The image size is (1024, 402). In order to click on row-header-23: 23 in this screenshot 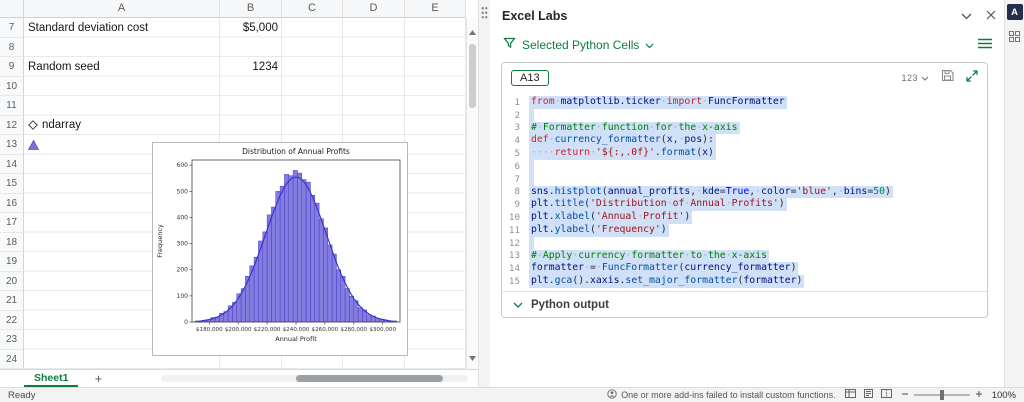, I will do `click(12, 340)`.